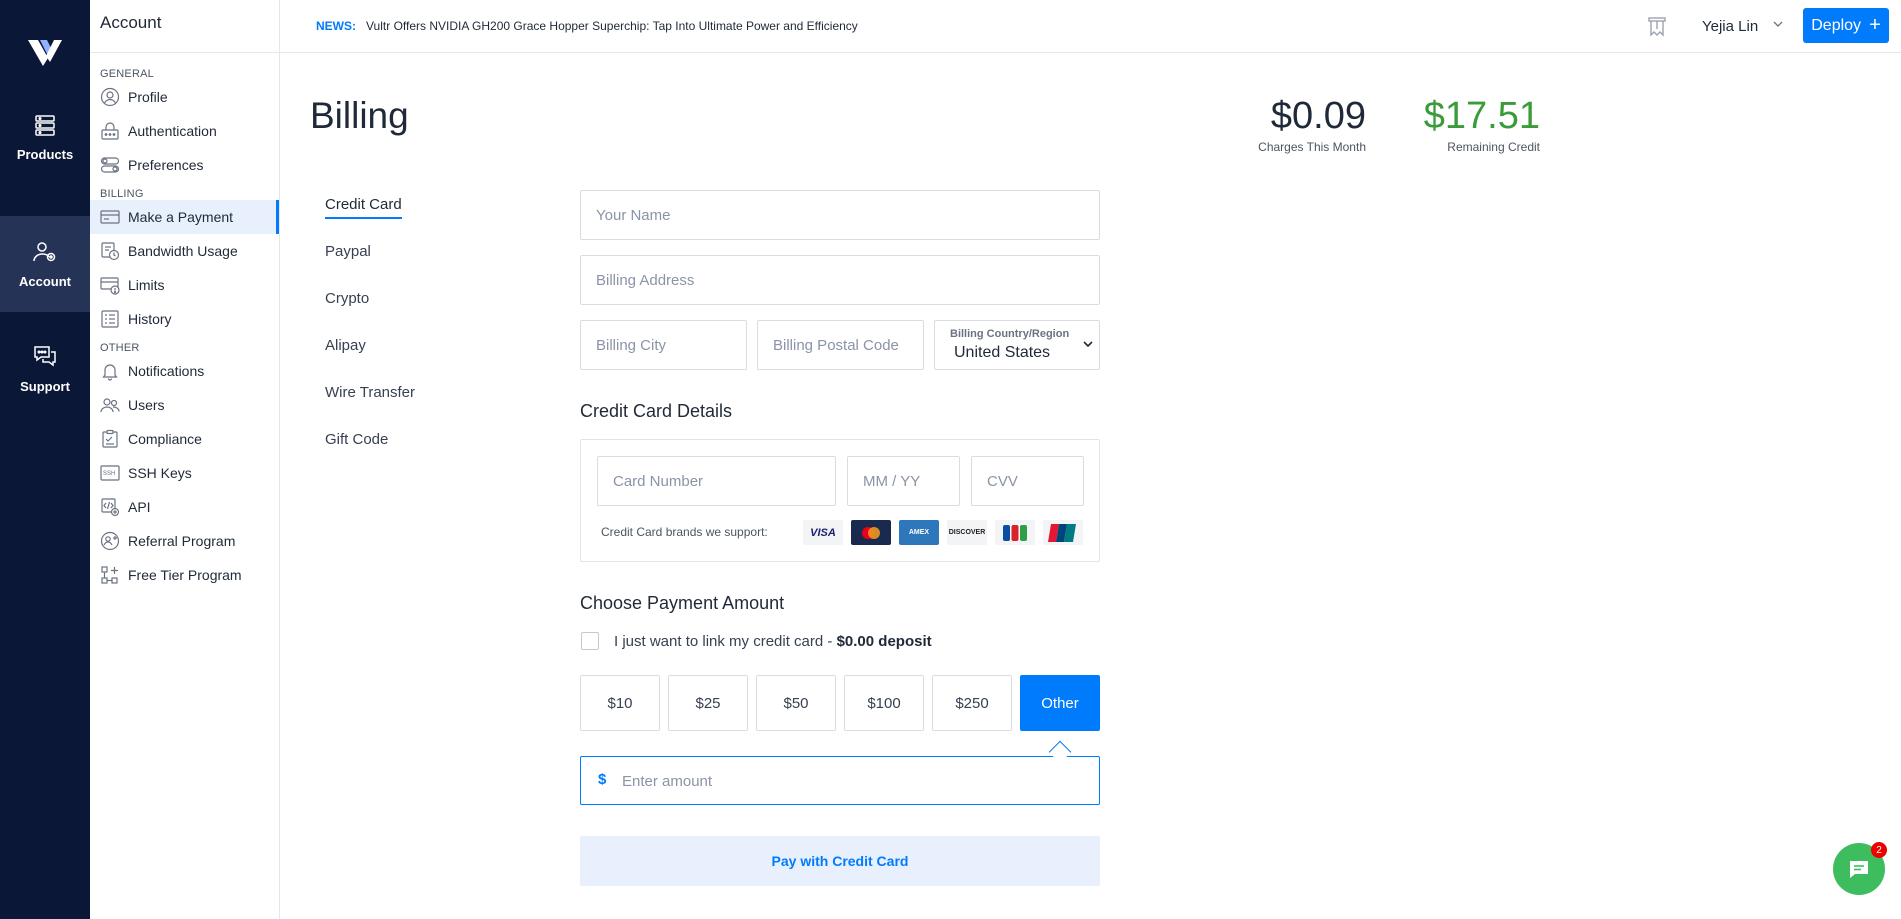 Image resolution: width=1901 pixels, height=919 pixels. I want to click on link-card-deposit: $0.00 deposit, so click(884, 641).